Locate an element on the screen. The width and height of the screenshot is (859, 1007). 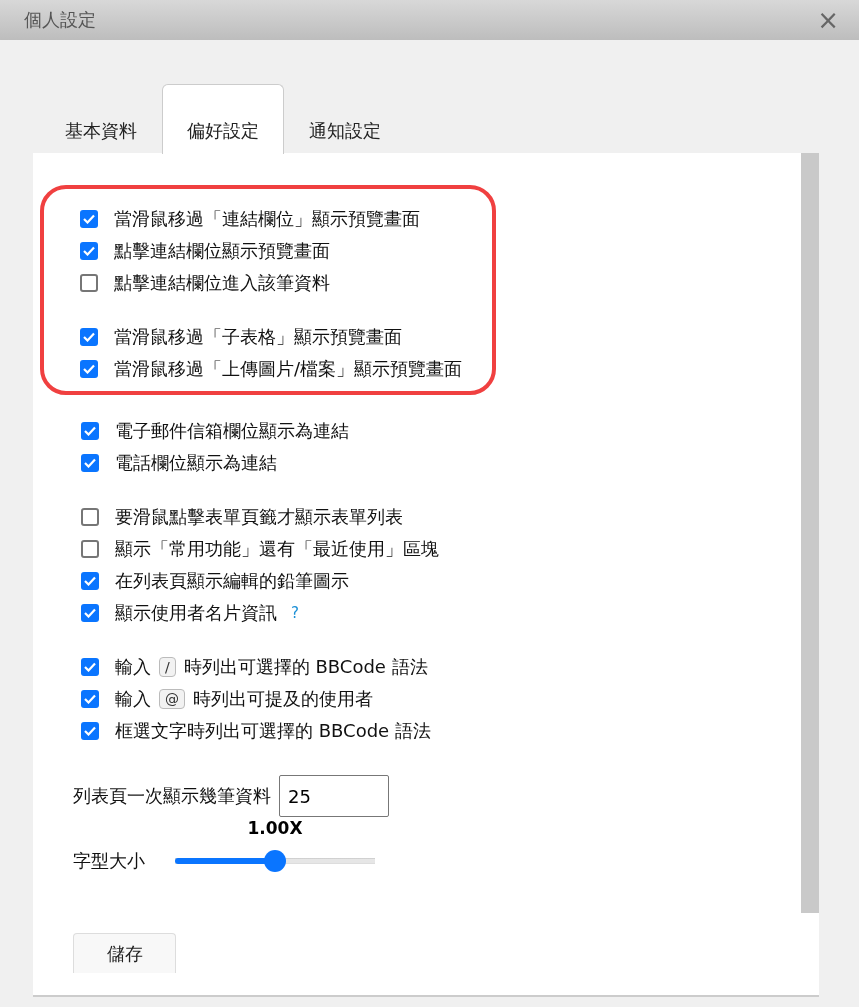
option-label: 時列出可提及的使用者 is located at coordinates (283, 699).